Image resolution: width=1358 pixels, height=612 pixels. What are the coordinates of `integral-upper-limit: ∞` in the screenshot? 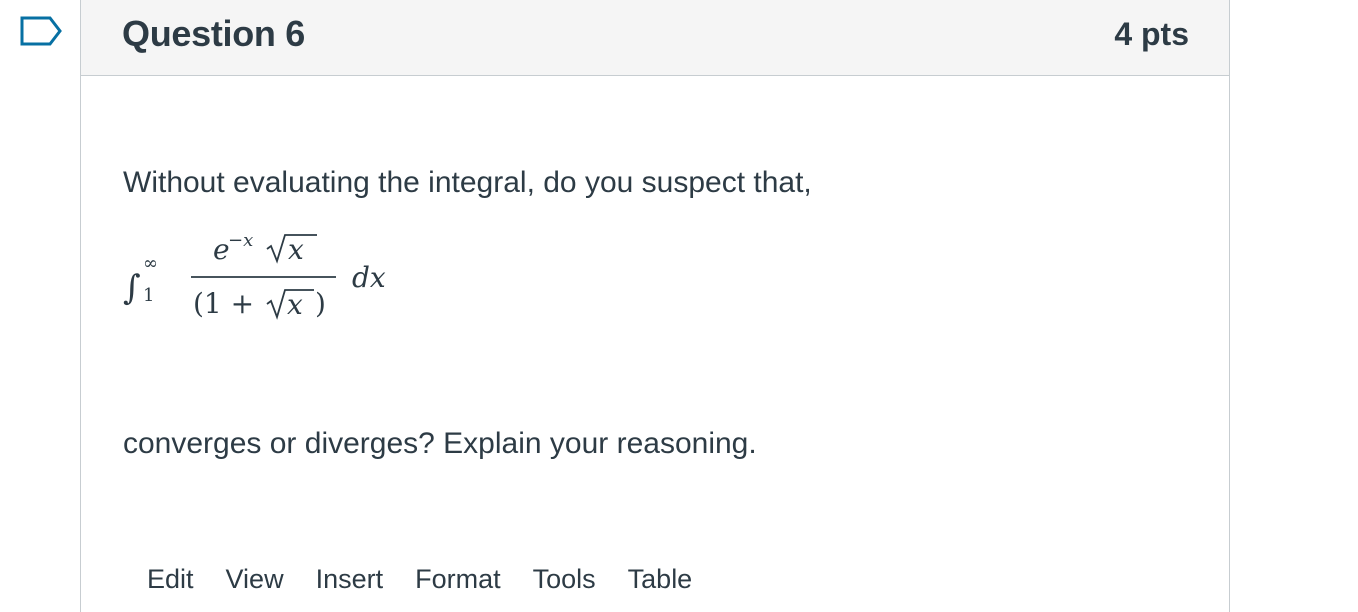 It's located at (150, 263).